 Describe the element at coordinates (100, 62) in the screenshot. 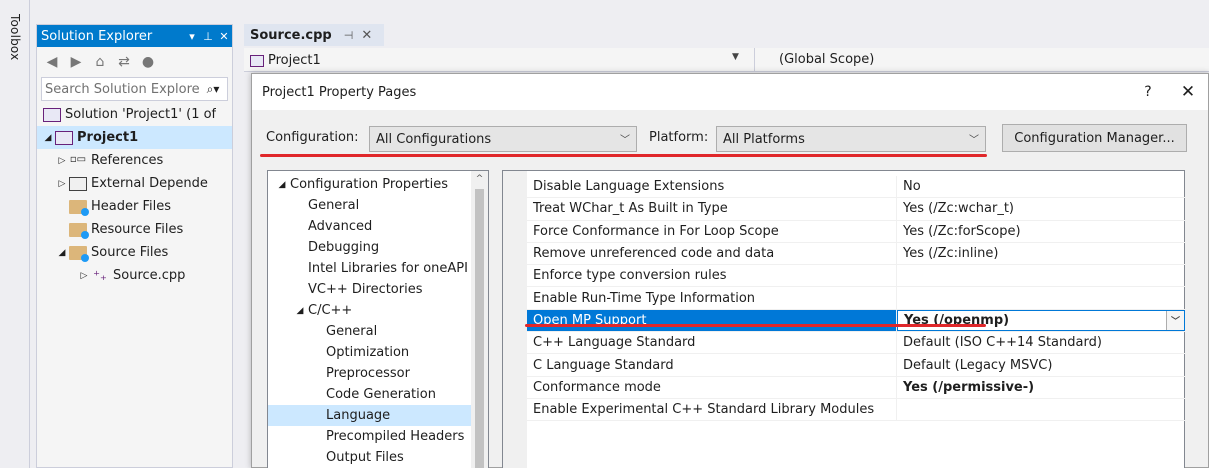

I see `home-icon: ⌂` at that location.